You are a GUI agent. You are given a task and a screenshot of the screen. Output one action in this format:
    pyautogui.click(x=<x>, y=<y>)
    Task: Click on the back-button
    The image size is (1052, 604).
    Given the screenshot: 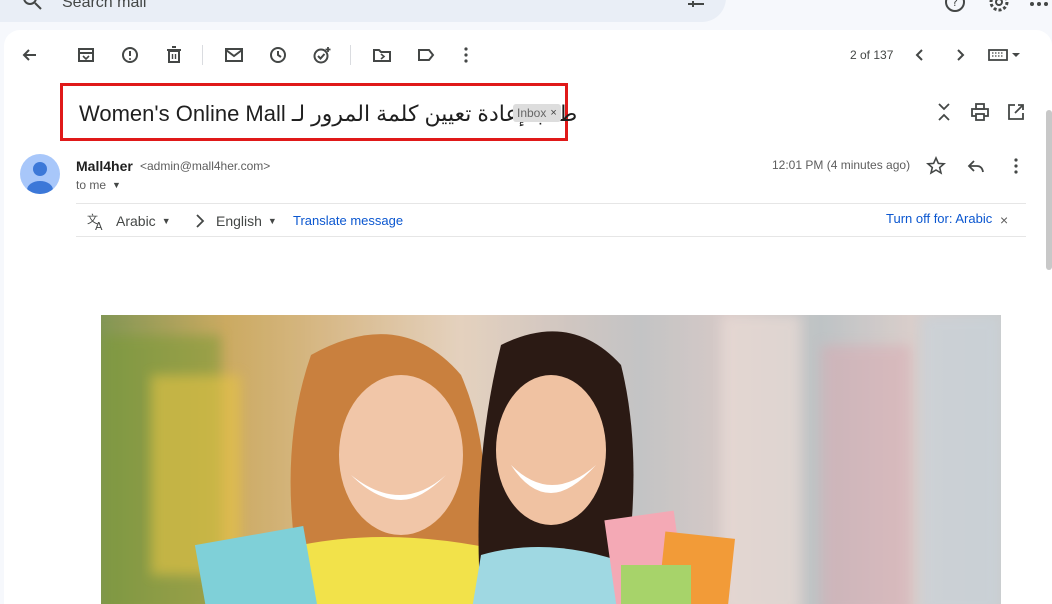 What is the action you would take?
    pyautogui.click(x=30, y=55)
    